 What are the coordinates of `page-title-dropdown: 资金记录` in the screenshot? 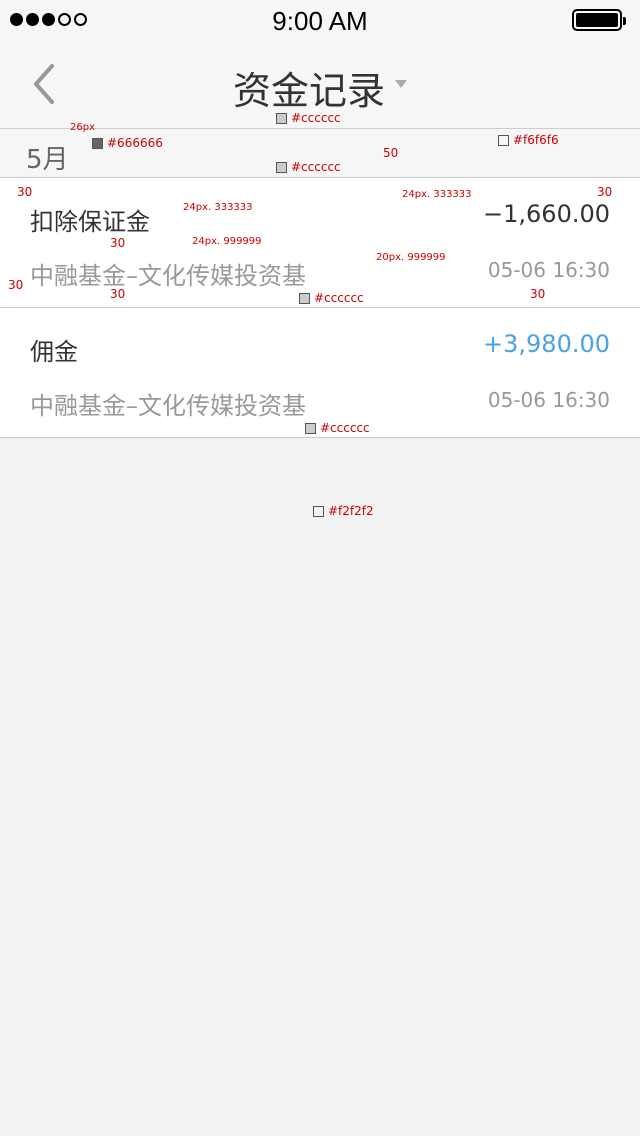 It's located at (320, 87).